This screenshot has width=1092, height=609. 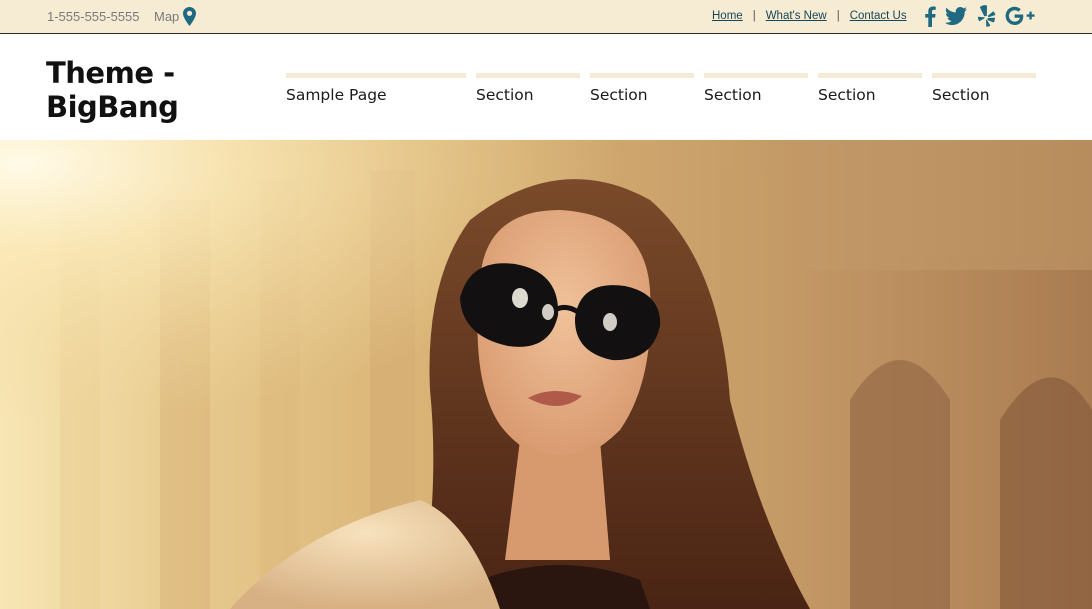 I want to click on site-title: Theme - BigBang, so click(x=146, y=90).